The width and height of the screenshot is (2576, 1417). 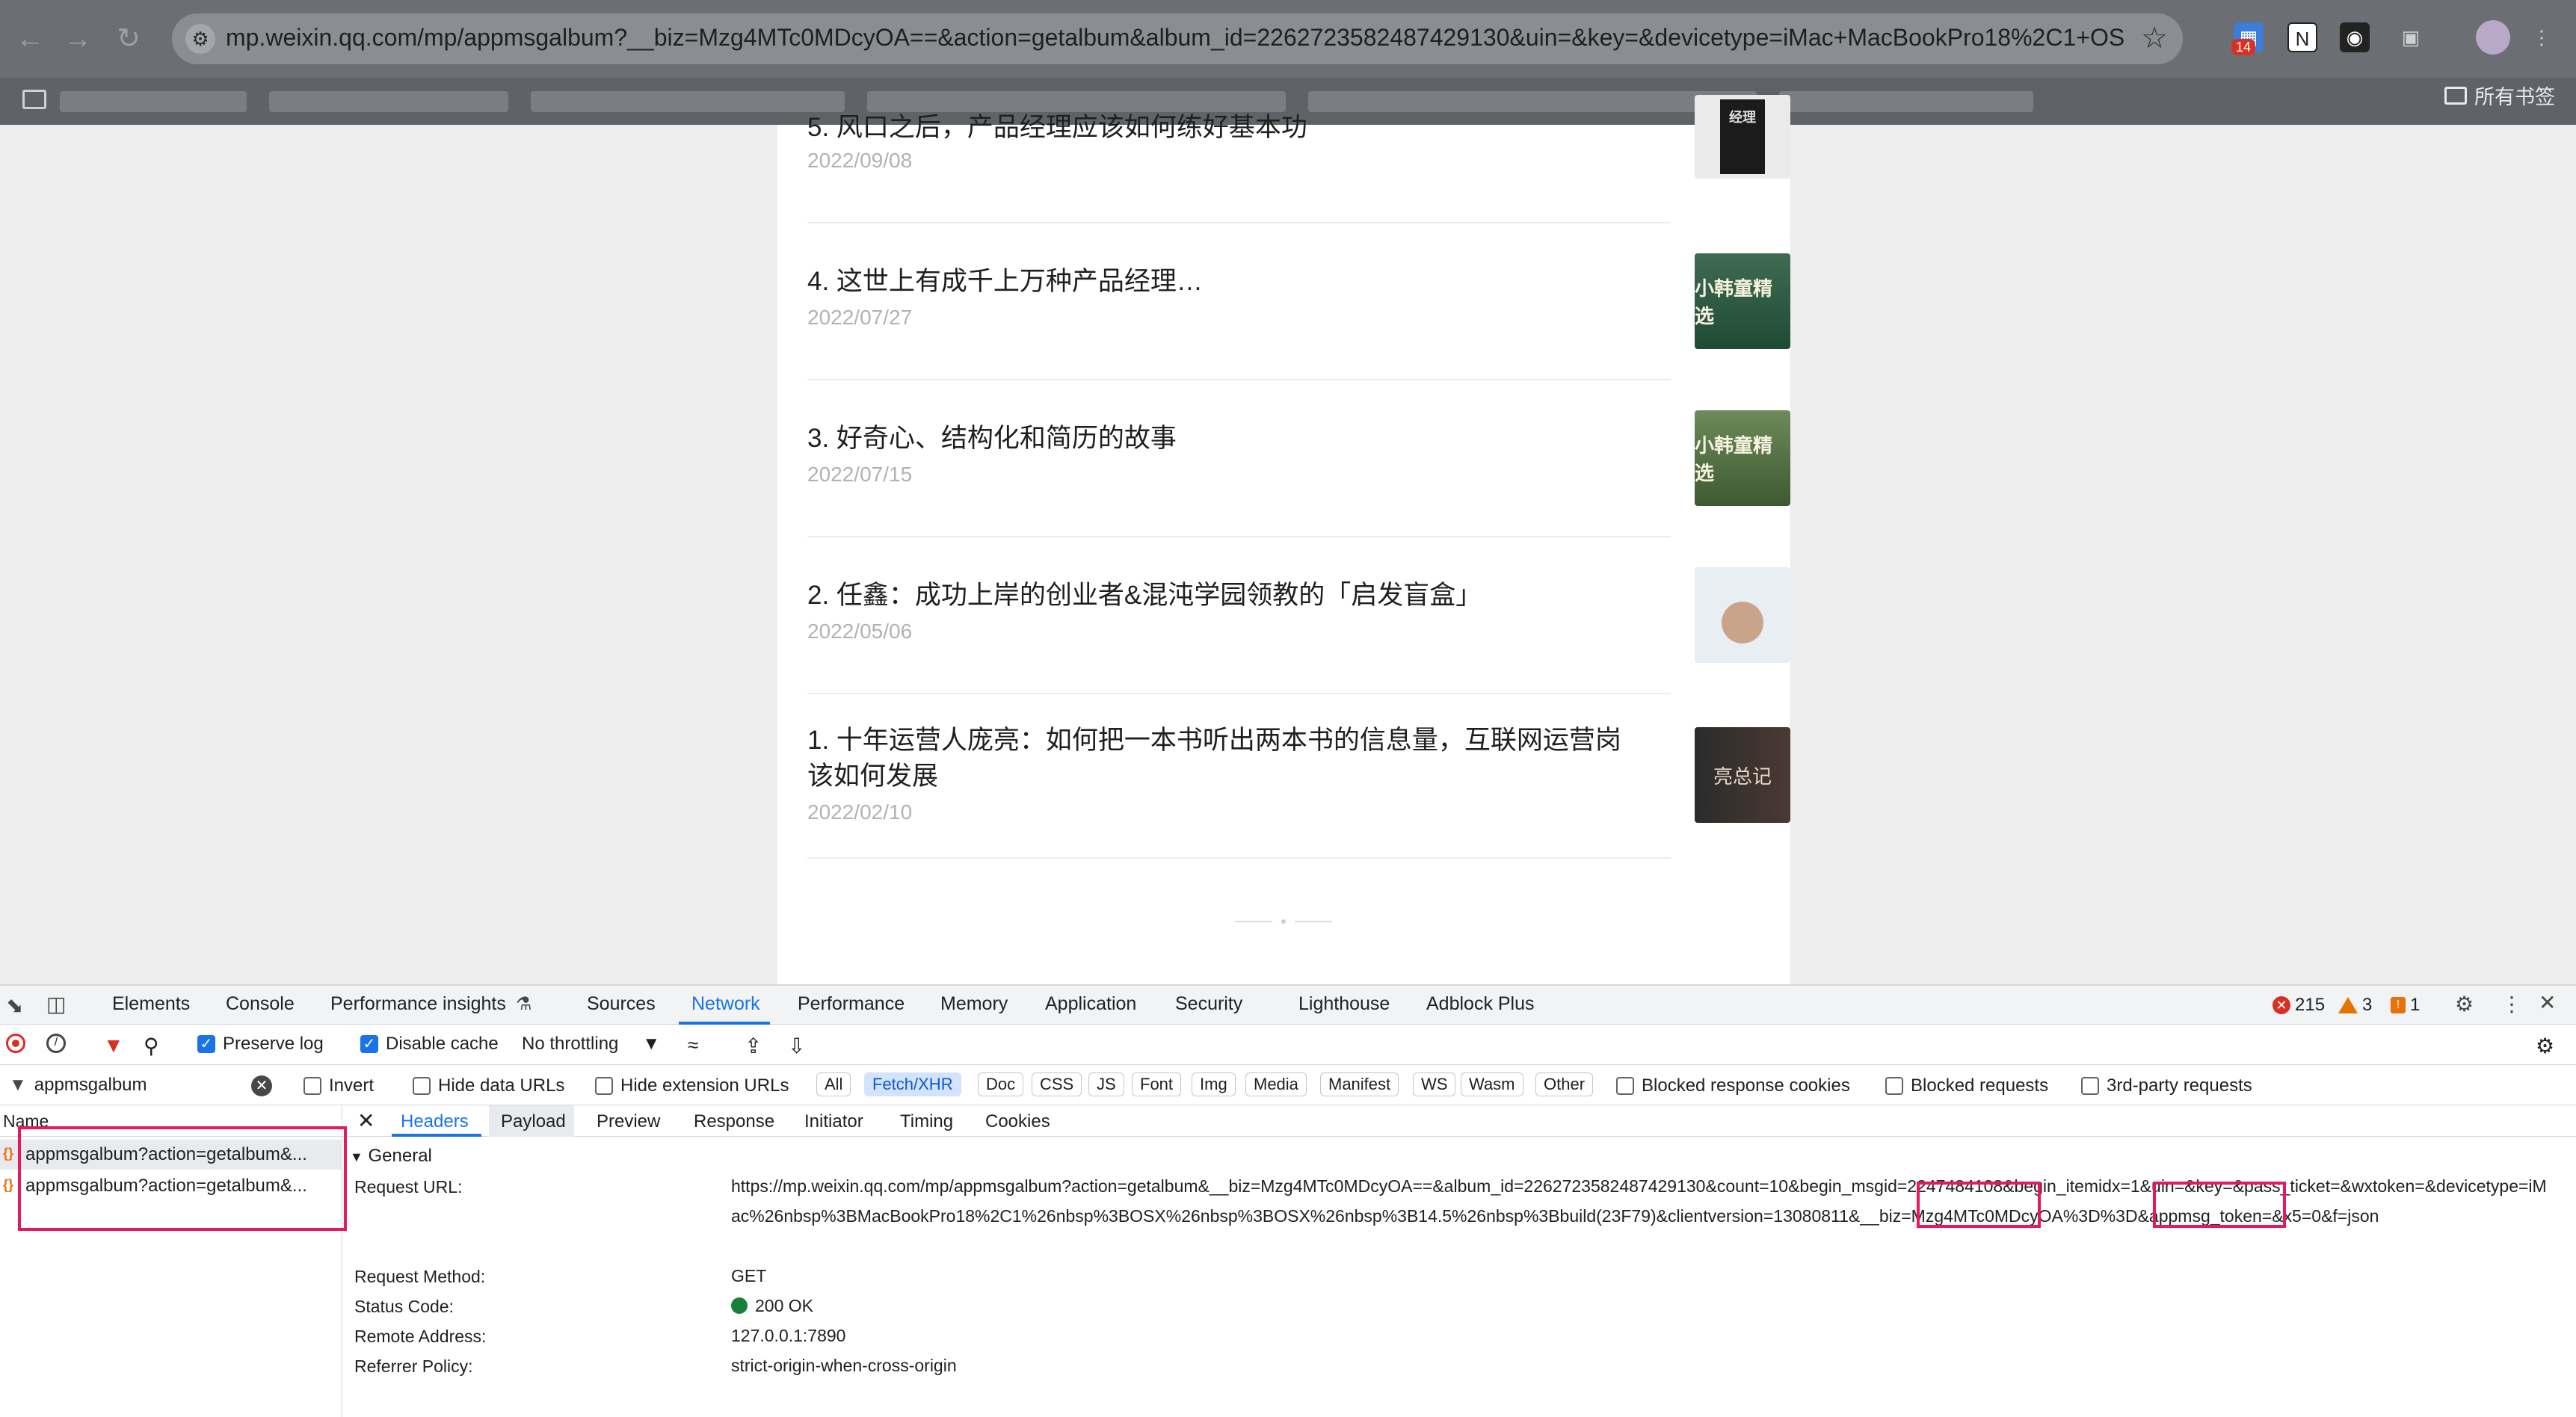 What do you see at coordinates (2355, 1005) in the screenshot?
I see `warning-count: 3` at bounding box center [2355, 1005].